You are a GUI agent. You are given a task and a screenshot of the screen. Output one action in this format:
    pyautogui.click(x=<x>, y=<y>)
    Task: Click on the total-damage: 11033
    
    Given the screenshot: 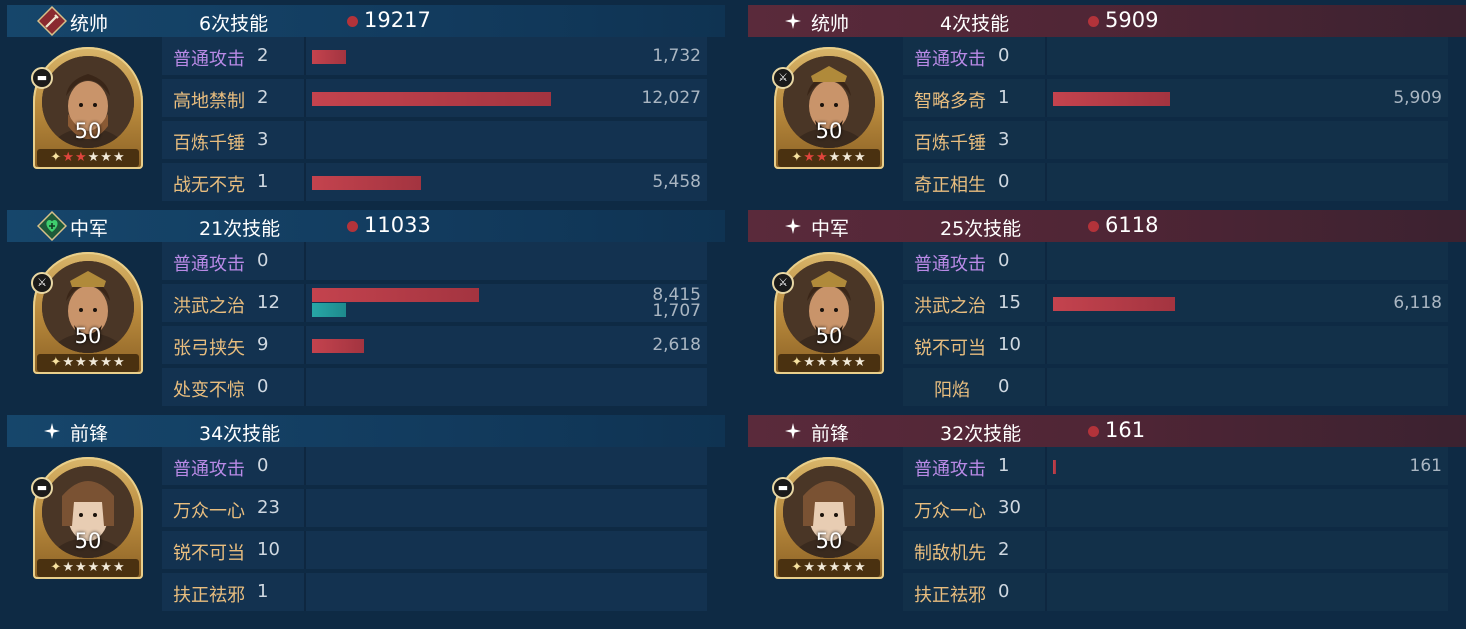 What is the action you would take?
    pyautogui.click(x=397, y=225)
    